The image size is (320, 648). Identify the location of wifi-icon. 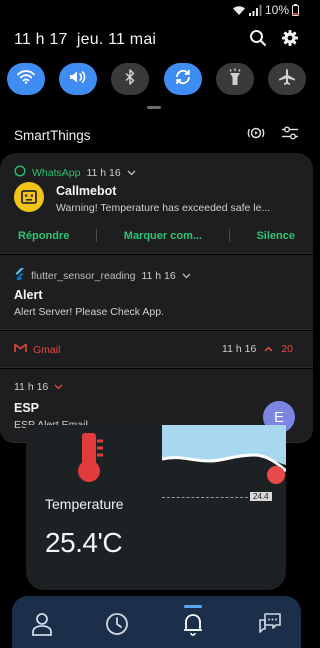
(26, 79).